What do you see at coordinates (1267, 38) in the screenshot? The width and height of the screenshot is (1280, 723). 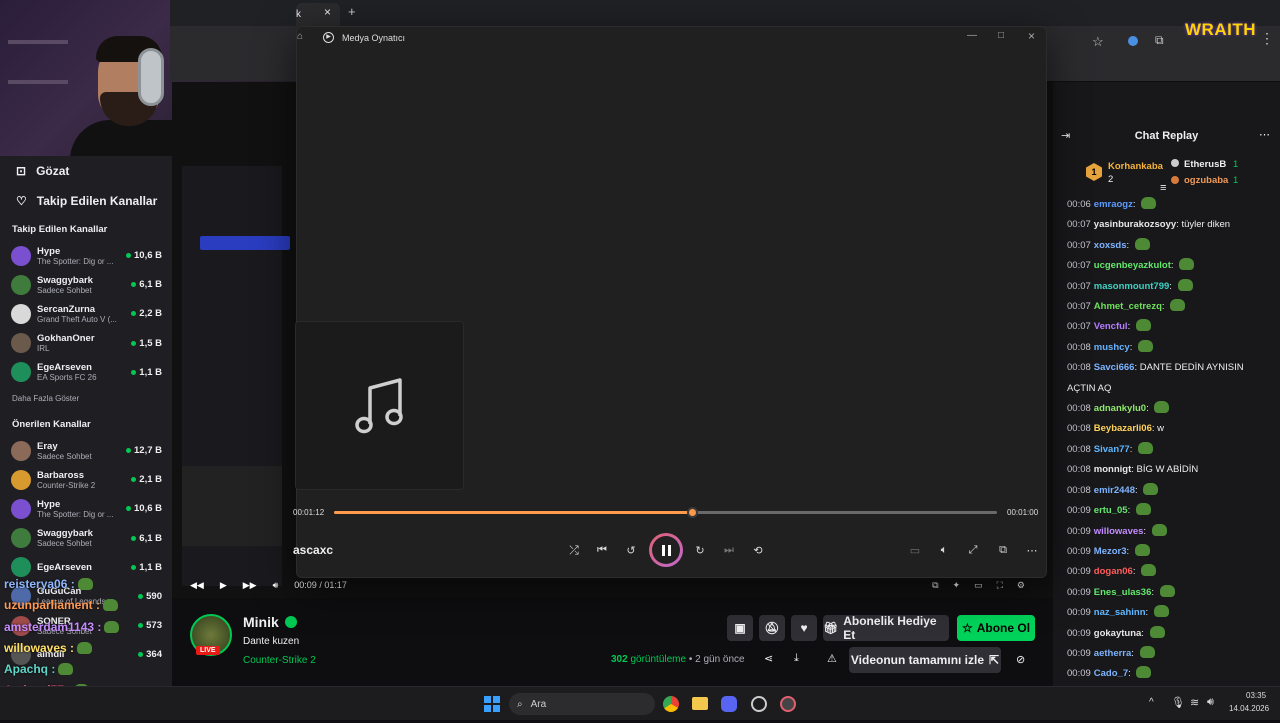 I see `menu-dots-icon: ⋮` at bounding box center [1267, 38].